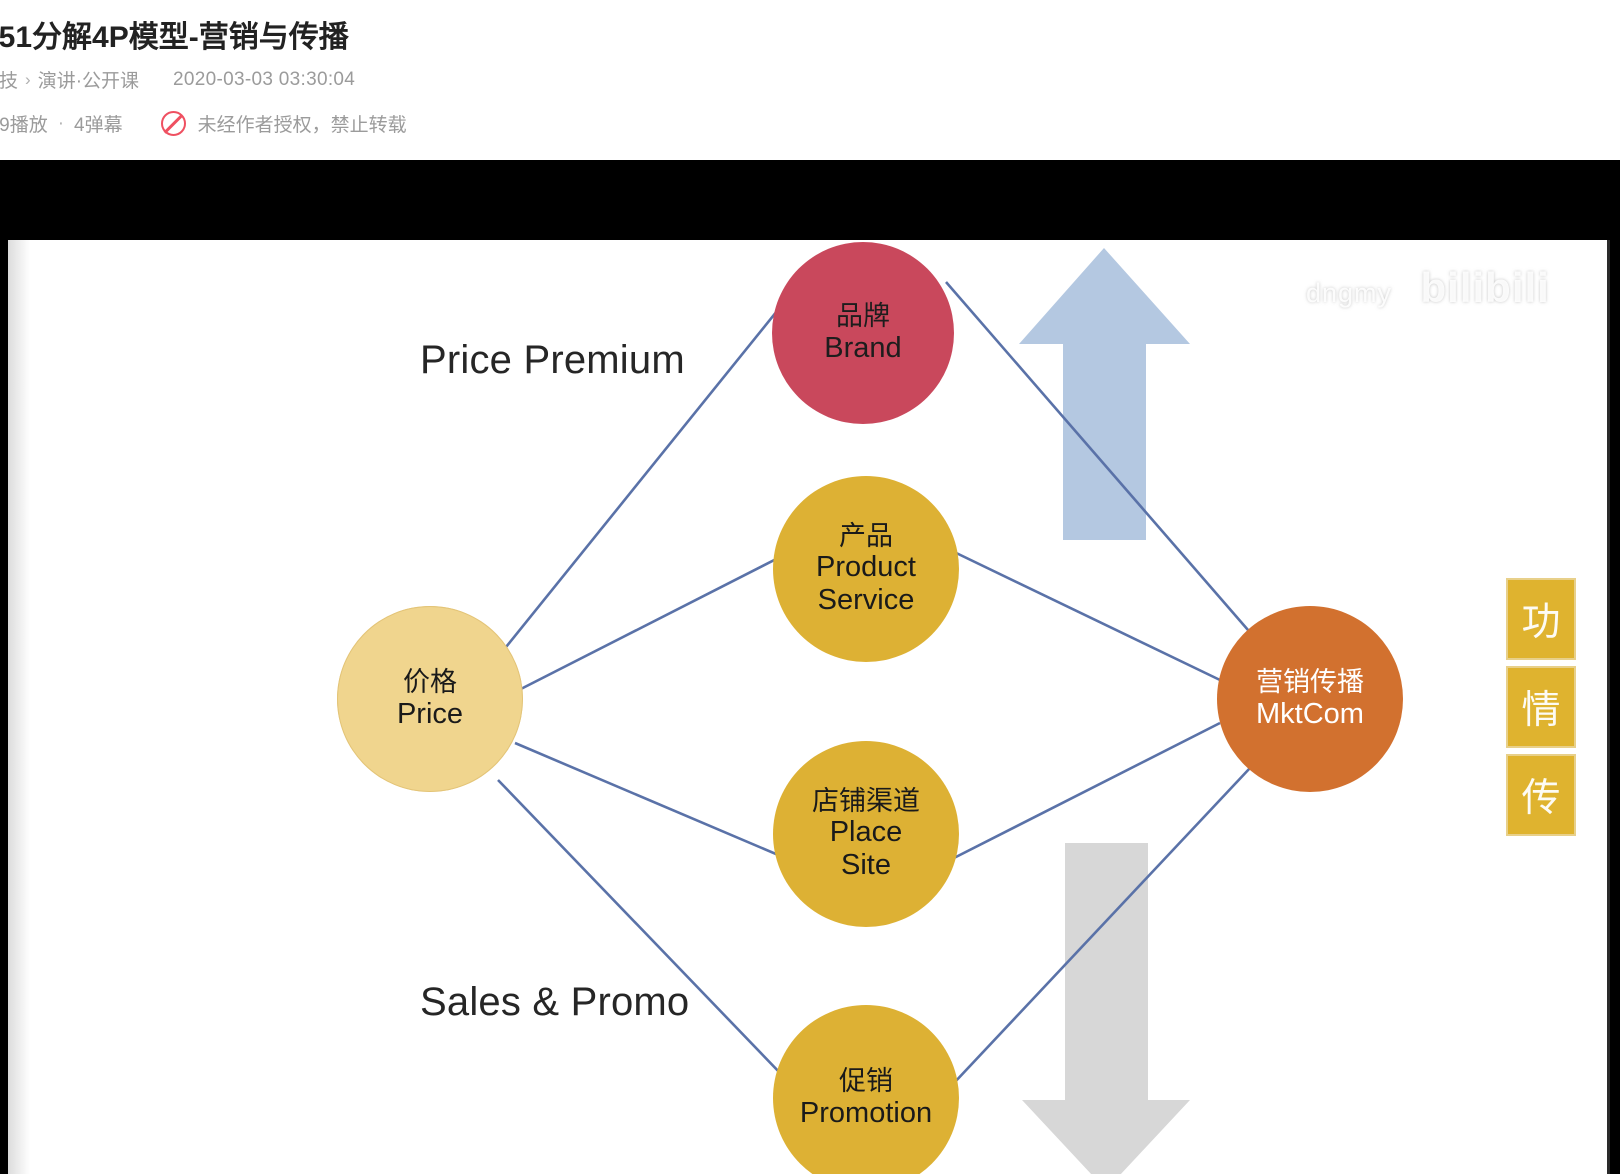 Image resolution: width=1620 pixels, height=1174 pixels. Describe the element at coordinates (653, 941) in the screenshot. I see `edge-price-promotion` at that location.